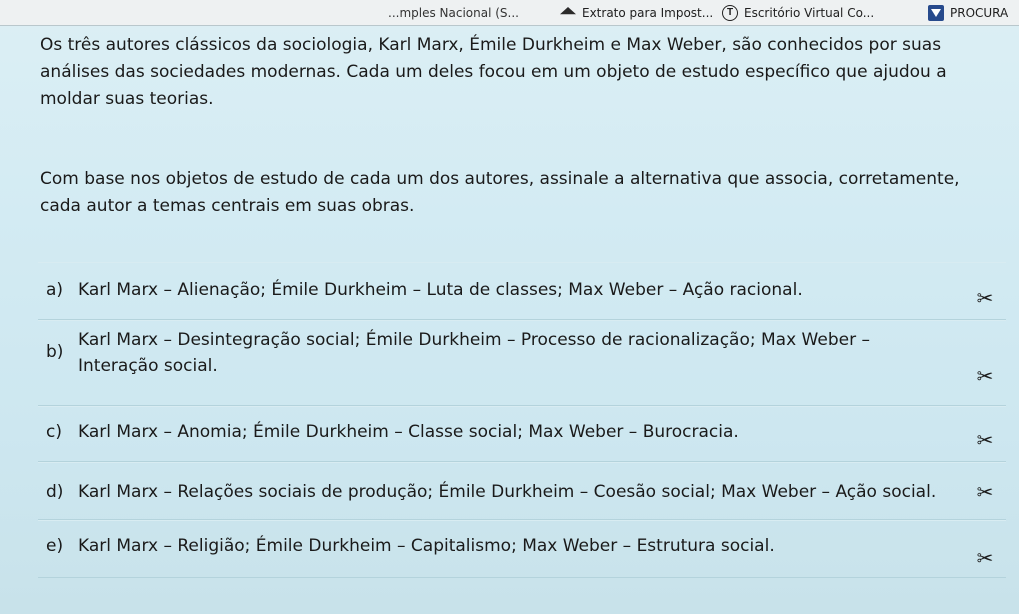 This screenshot has width=1019, height=614. I want to click on option-letter: a), so click(55, 290).